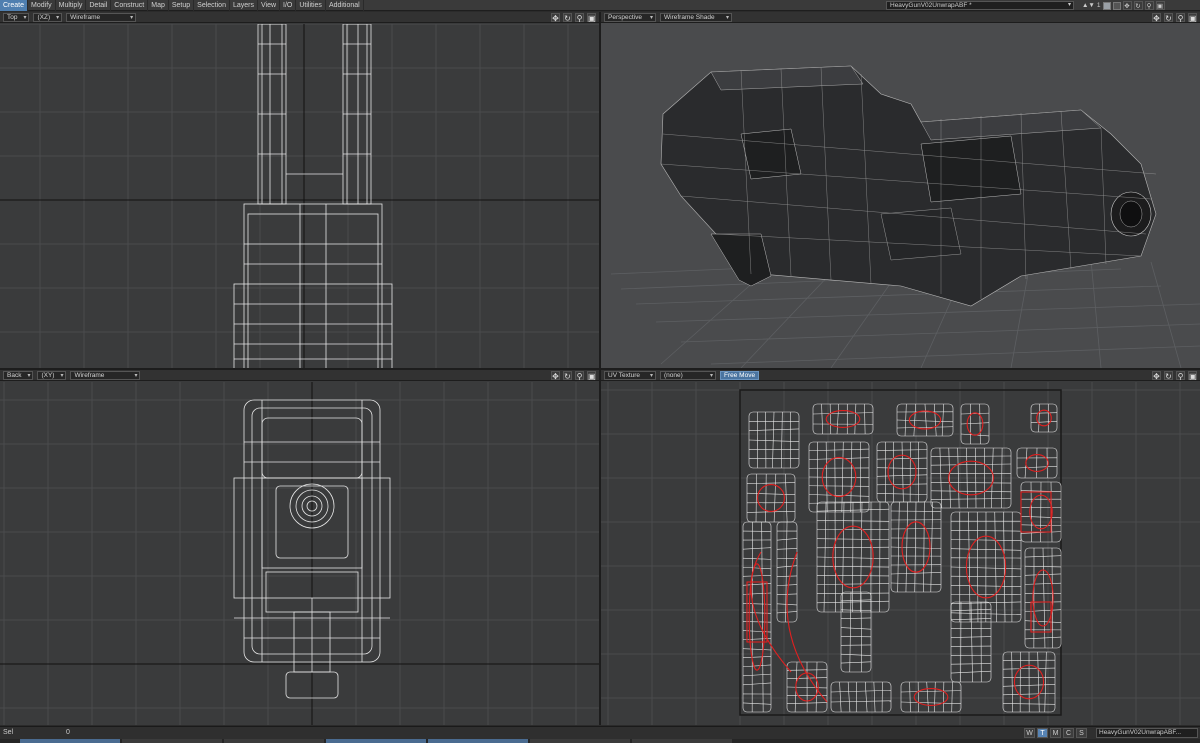  What do you see at coordinates (980, 5) in the screenshot?
I see `object-select: HeavyGunV02UnwrapABF * ▾` at bounding box center [980, 5].